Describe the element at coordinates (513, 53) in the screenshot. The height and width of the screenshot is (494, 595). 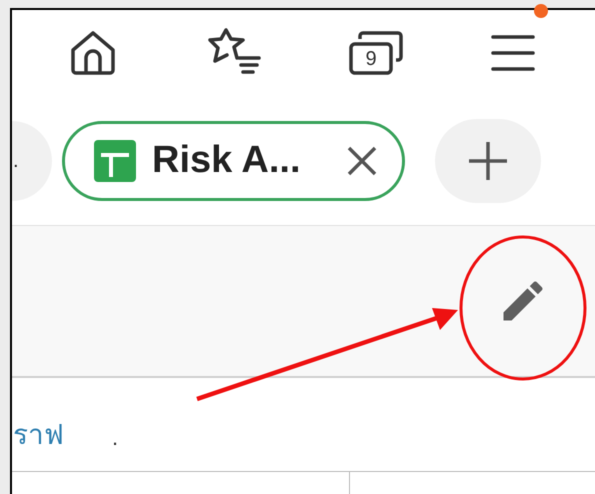
I see `menu-icon` at that location.